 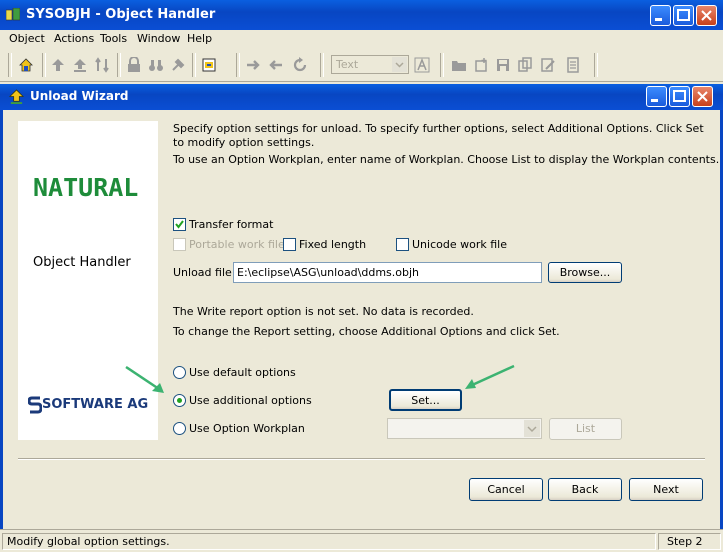 What do you see at coordinates (113, 38) in the screenshot?
I see `menu-tools: Tools` at bounding box center [113, 38].